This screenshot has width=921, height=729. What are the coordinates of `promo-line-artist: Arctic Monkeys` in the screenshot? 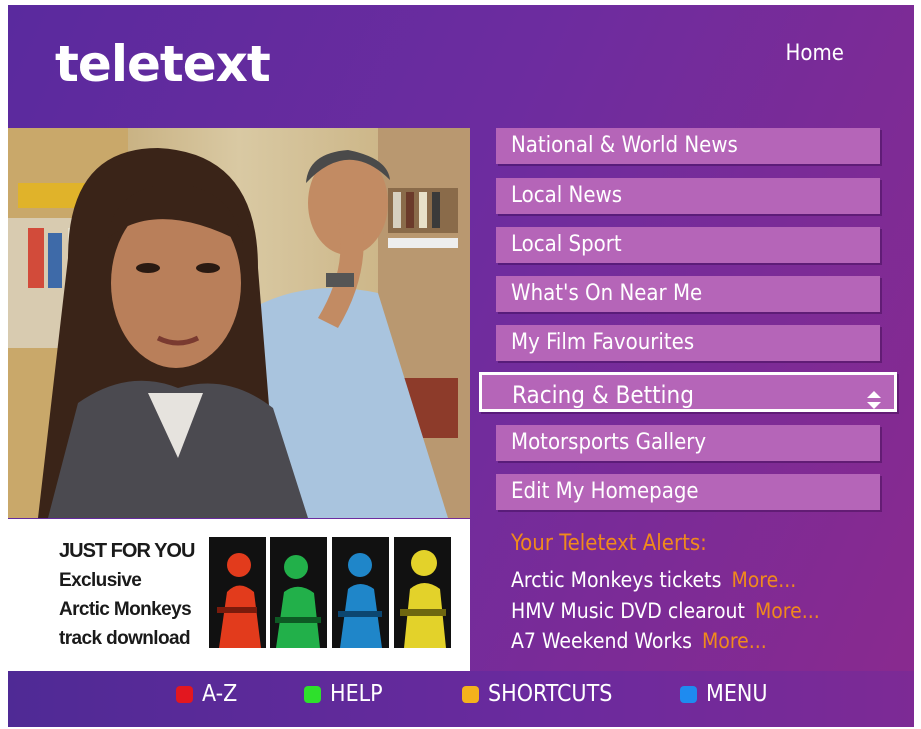 It's located at (125, 609).